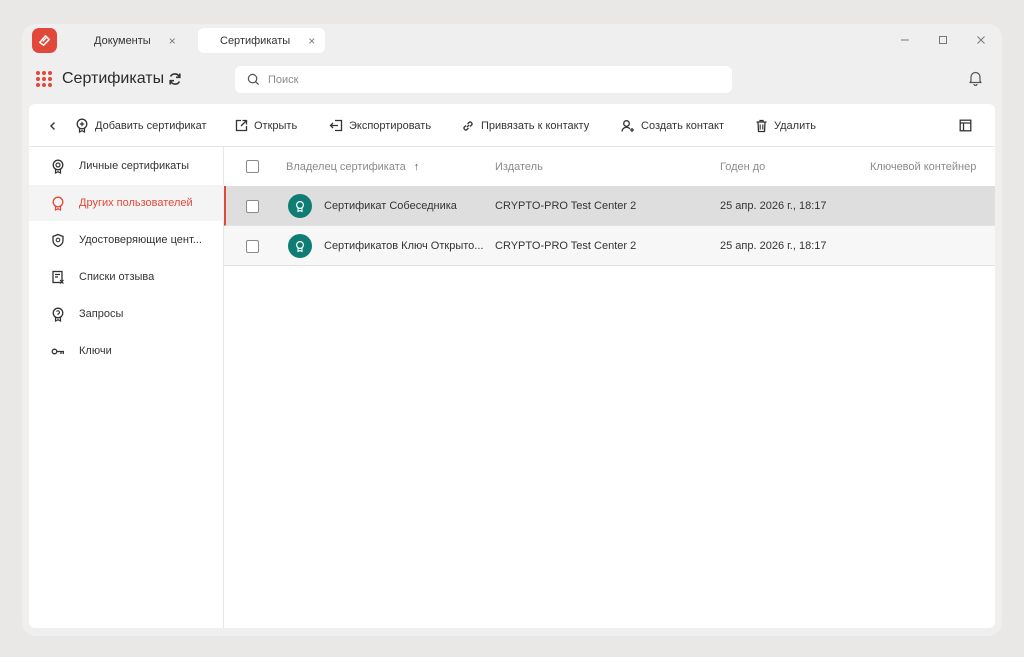 Image resolution: width=1024 pixels, height=657 pixels. Describe the element at coordinates (627, 125) in the screenshot. I see `add-user-icon` at that location.